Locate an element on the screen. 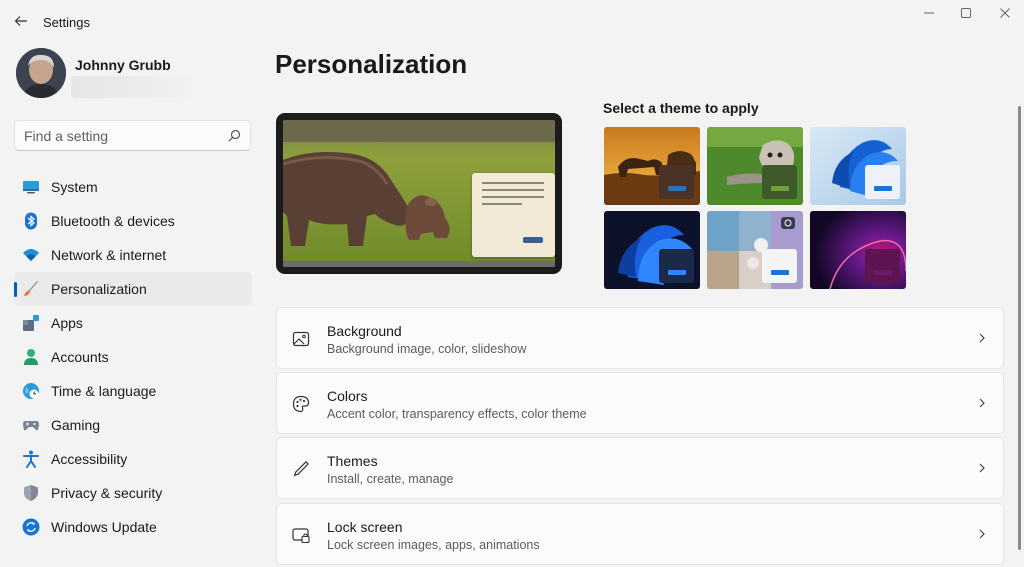 The height and width of the screenshot is (567, 1024). sidebar-item-label: Accounts is located at coordinates (80, 357).